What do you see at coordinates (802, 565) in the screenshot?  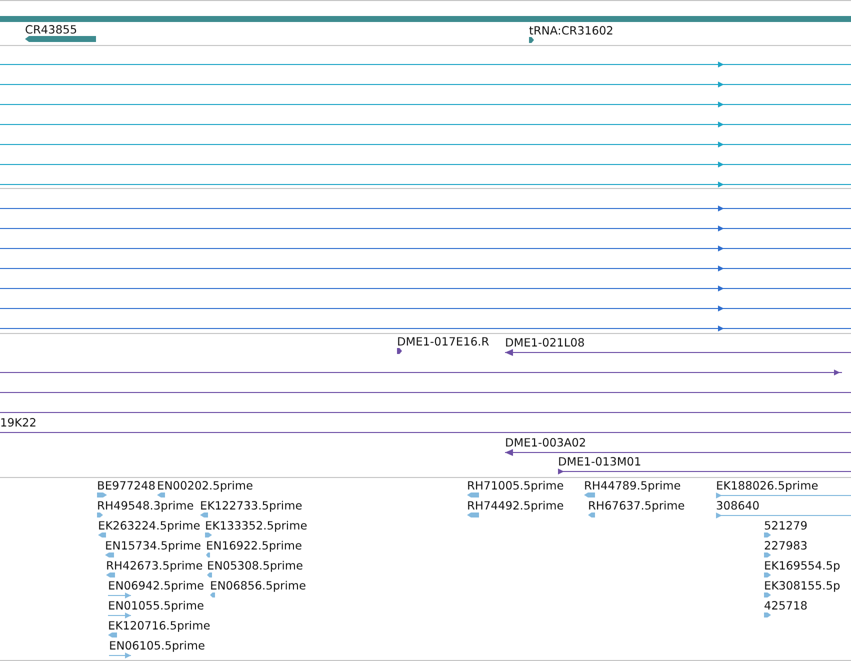 I see `feature-label: EK169554.5p` at bounding box center [802, 565].